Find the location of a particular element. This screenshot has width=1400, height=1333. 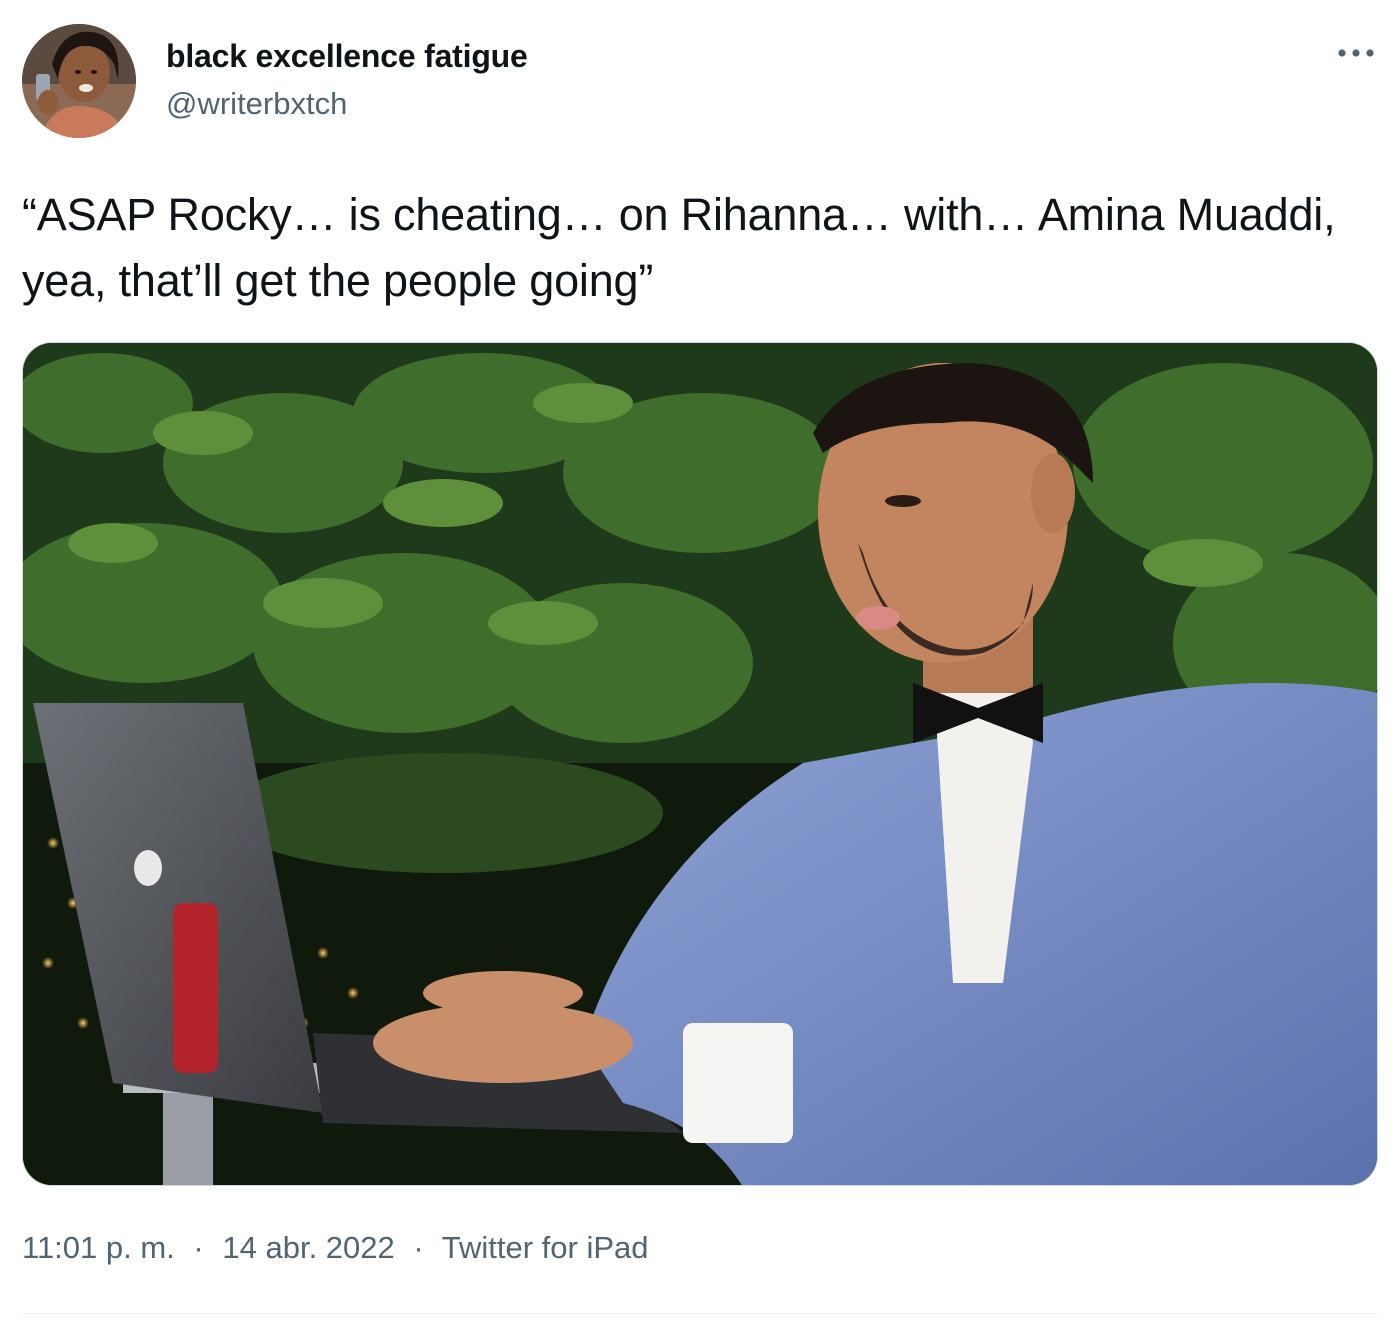

author-handle: @writerbxtch is located at coordinates (256, 104).